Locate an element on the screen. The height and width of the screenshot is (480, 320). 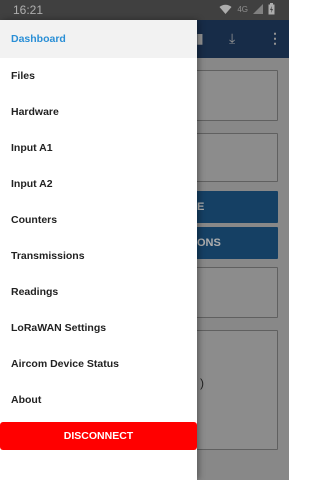
menu-item-transmissions: Transmissions is located at coordinates (98, 256).